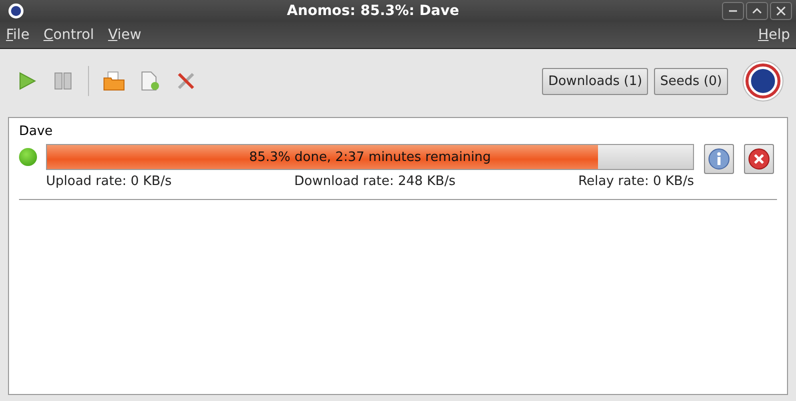 The width and height of the screenshot is (796, 401). I want to click on download-rate: Download rate: 248 KB/s, so click(375, 181).